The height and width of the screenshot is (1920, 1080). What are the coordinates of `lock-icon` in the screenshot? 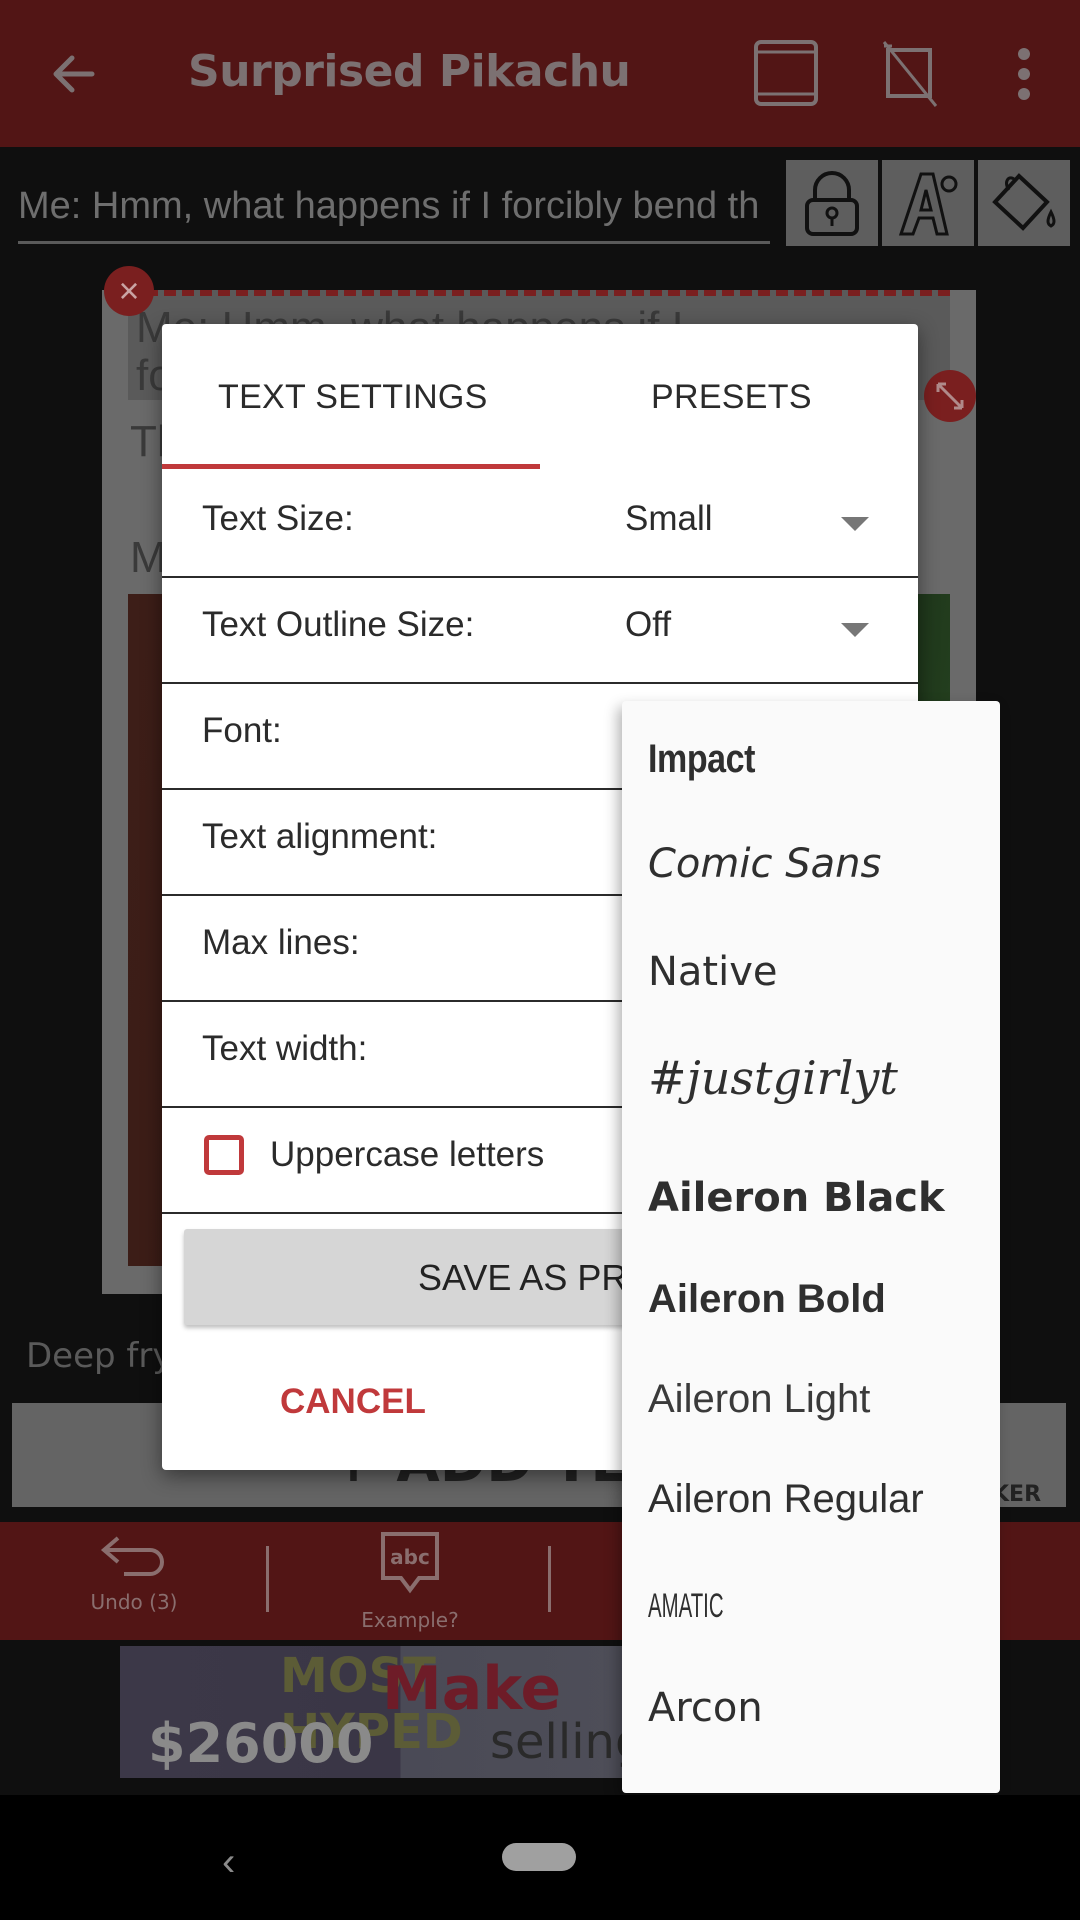 It's located at (832, 203).